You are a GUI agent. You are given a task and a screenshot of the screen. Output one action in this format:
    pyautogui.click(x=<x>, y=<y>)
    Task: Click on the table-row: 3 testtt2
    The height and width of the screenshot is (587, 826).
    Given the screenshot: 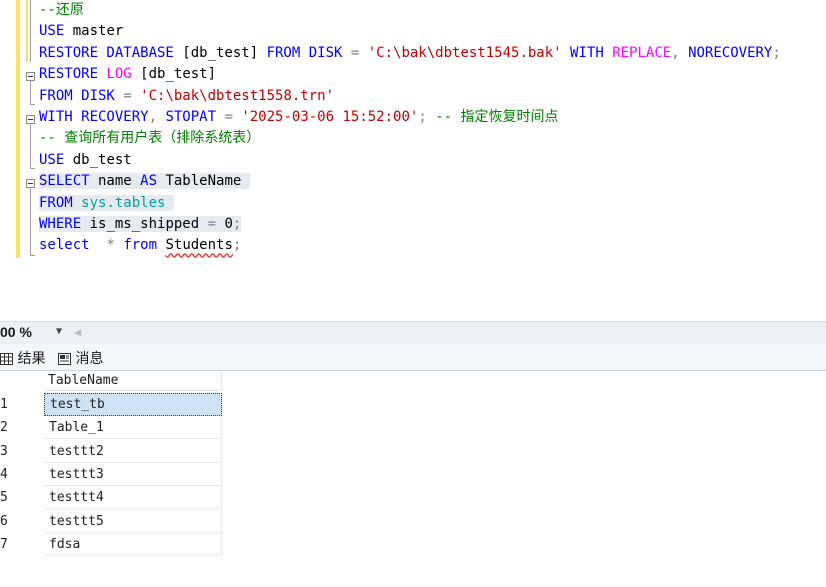 What is the action you would take?
    pyautogui.click(x=112, y=451)
    